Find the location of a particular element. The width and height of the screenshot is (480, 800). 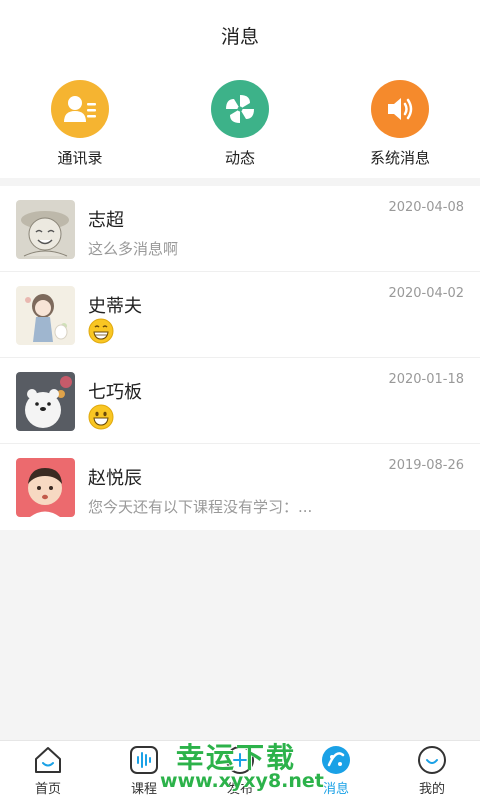

contact-name: 史蒂夫 is located at coordinates (115, 306).